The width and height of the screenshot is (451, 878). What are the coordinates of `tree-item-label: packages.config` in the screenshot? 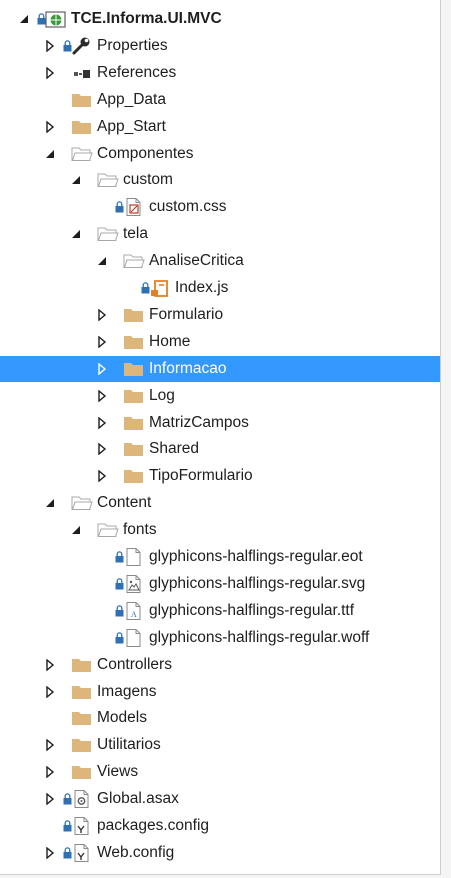 It's located at (153, 825).